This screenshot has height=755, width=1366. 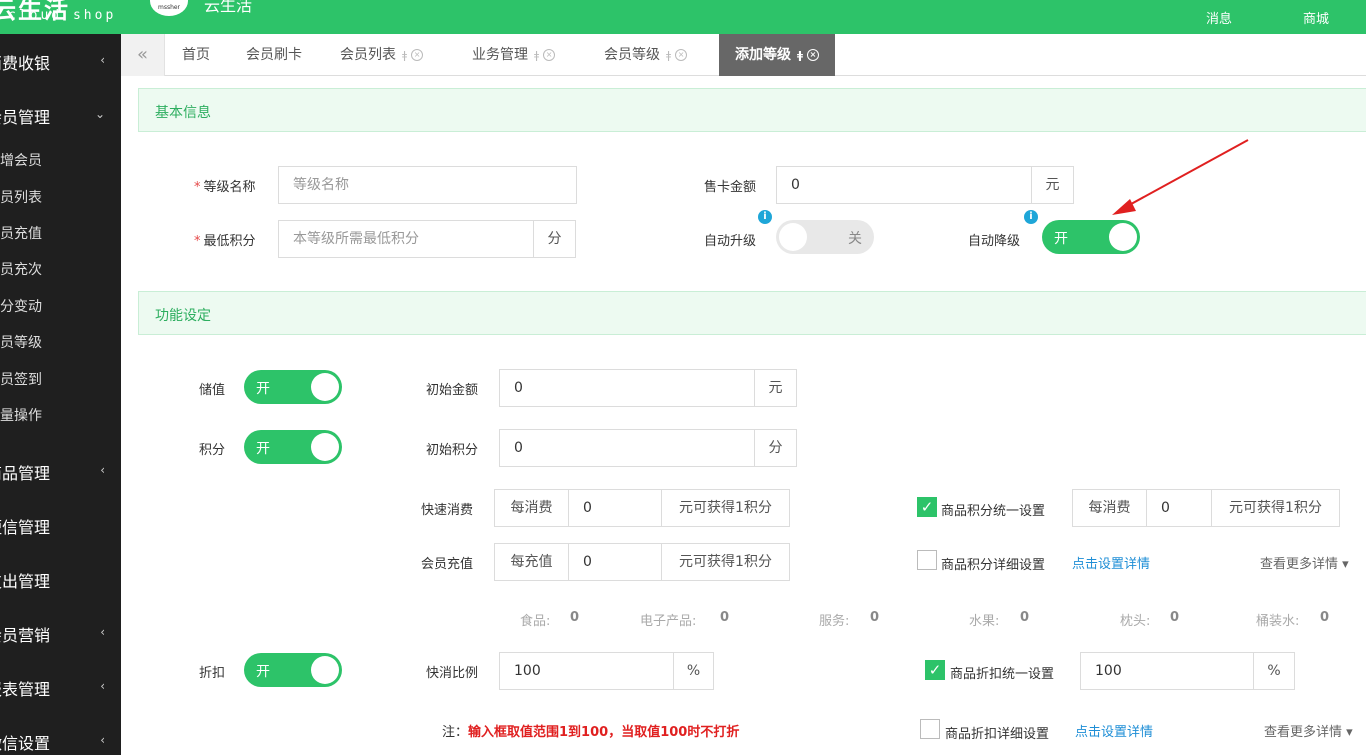 I want to click on points-toggle: 开, so click(x=293, y=447).